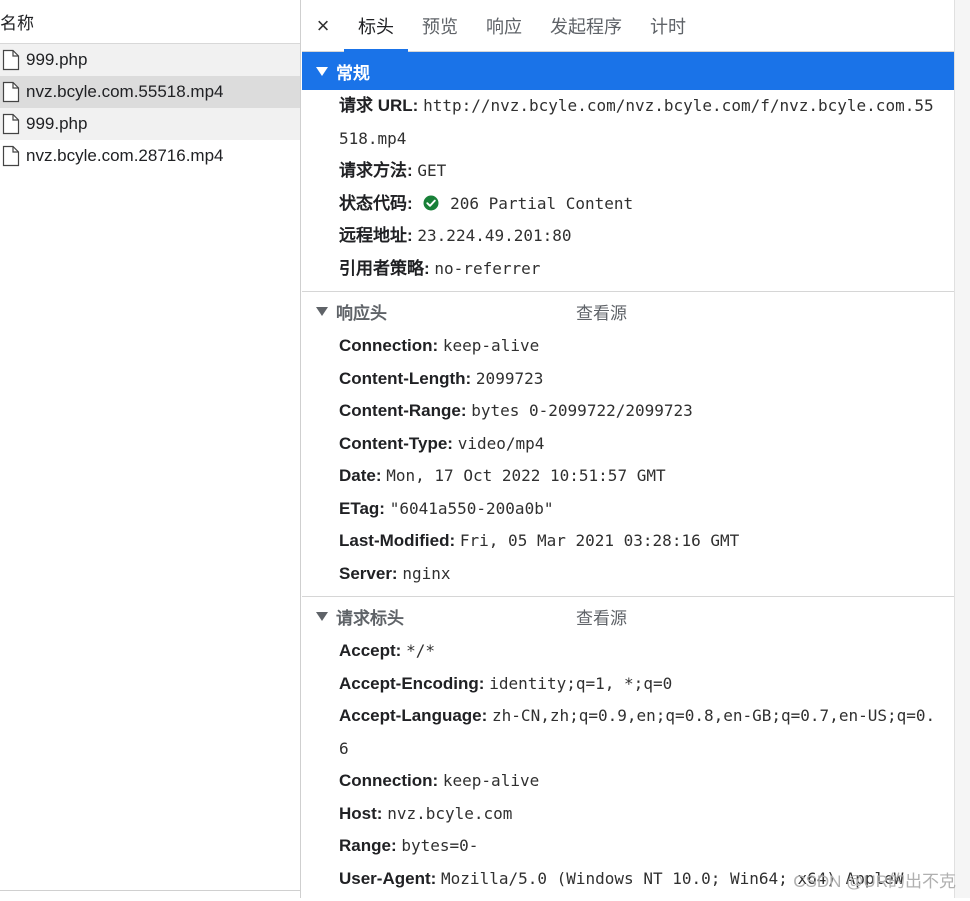 The width and height of the screenshot is (970, 901). Describe the element at coordinates (370, 650) in the screenshot. I see `header-key: Accept:` at that location.